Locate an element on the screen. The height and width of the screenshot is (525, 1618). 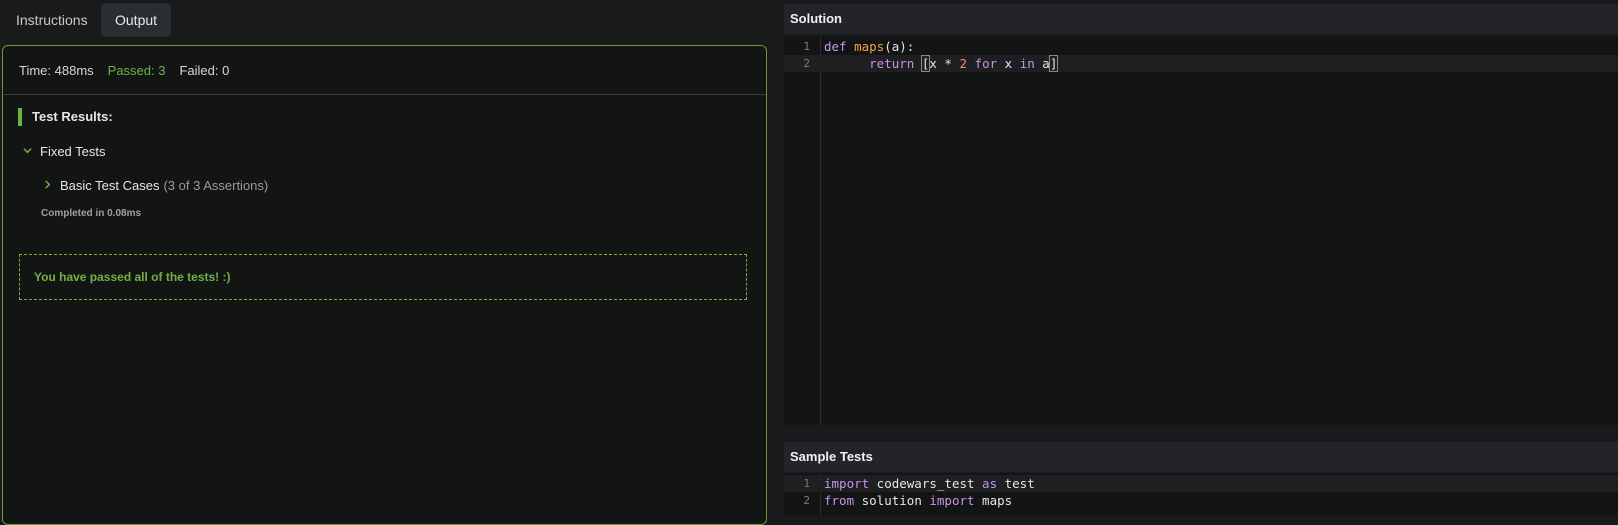
code-line: 2 from solution import maps is located at coordinates (1201, 500).